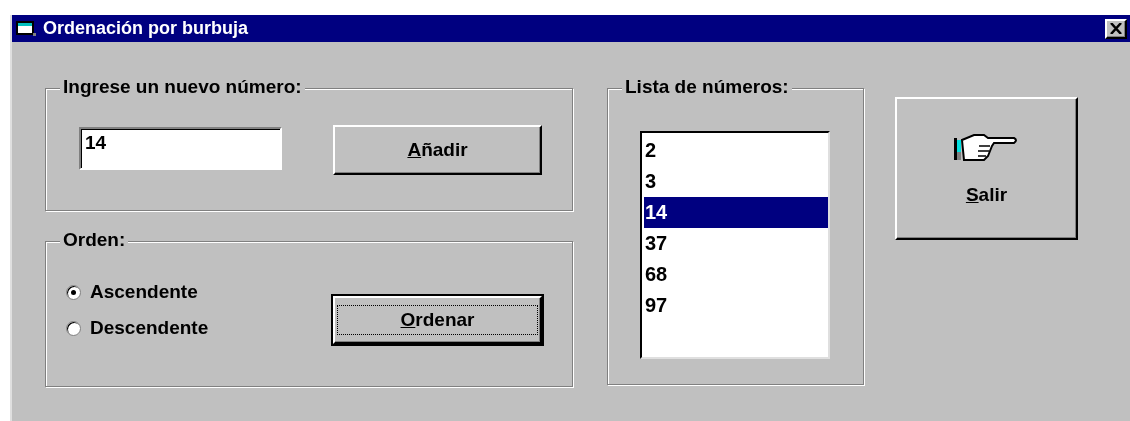  Describe the element at coordinates (736, 150) in the screenshot. I see `list-item: 2` at that location.